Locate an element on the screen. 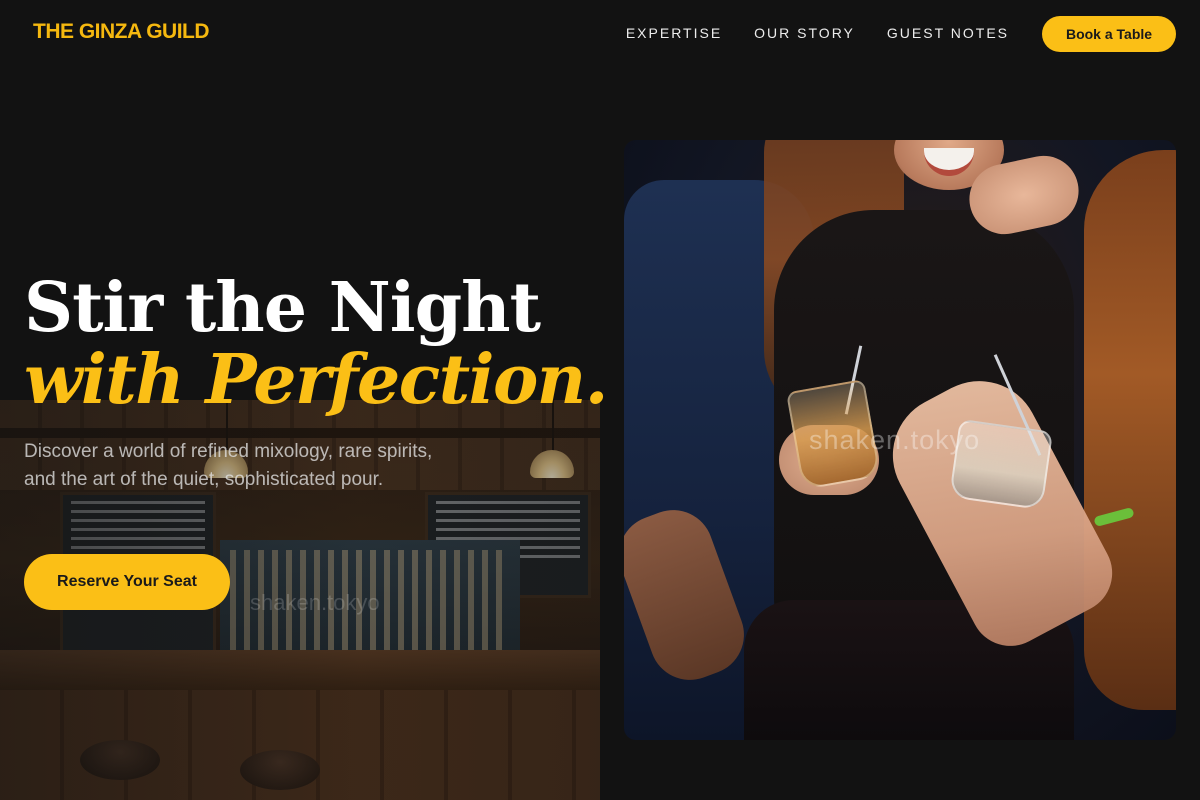 The image size is (1200, 800). bar-image-watermark: shaken.tokyo is located at coordinates (315, 602).